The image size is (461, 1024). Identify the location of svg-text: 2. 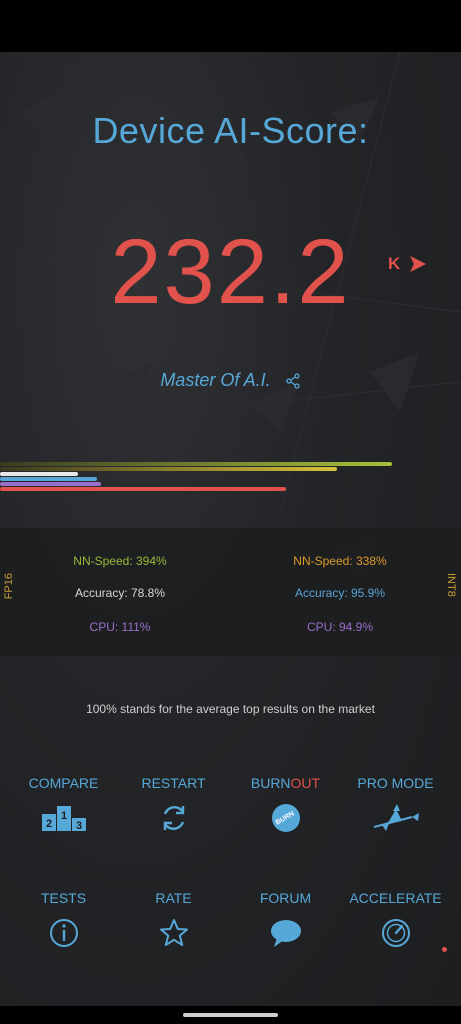
(48, 824).